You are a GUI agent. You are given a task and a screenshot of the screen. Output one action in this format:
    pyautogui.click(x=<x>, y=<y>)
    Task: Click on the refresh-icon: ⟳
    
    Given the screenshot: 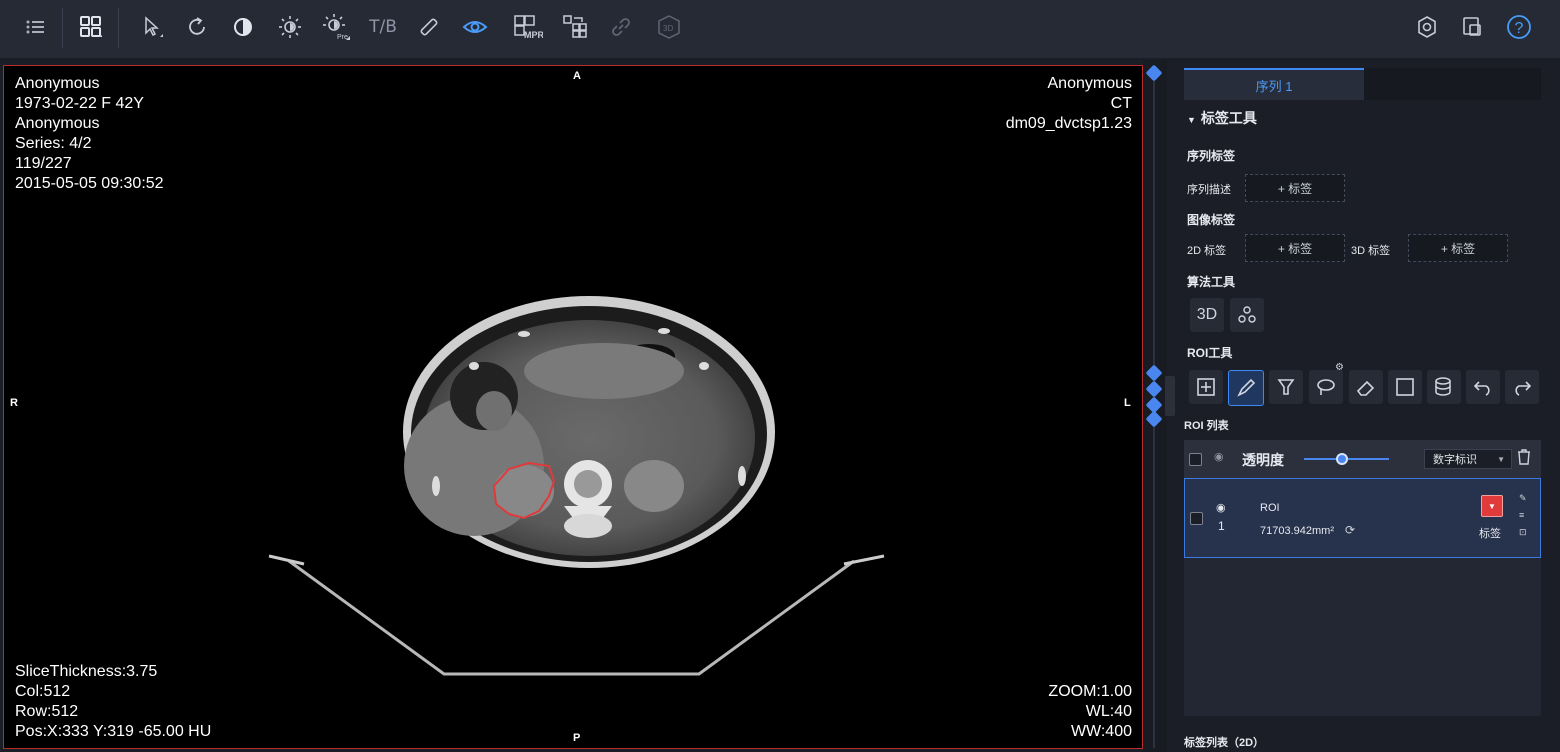 What is the action you would take?
    pyautogui.click(x=1350, y=530)
    